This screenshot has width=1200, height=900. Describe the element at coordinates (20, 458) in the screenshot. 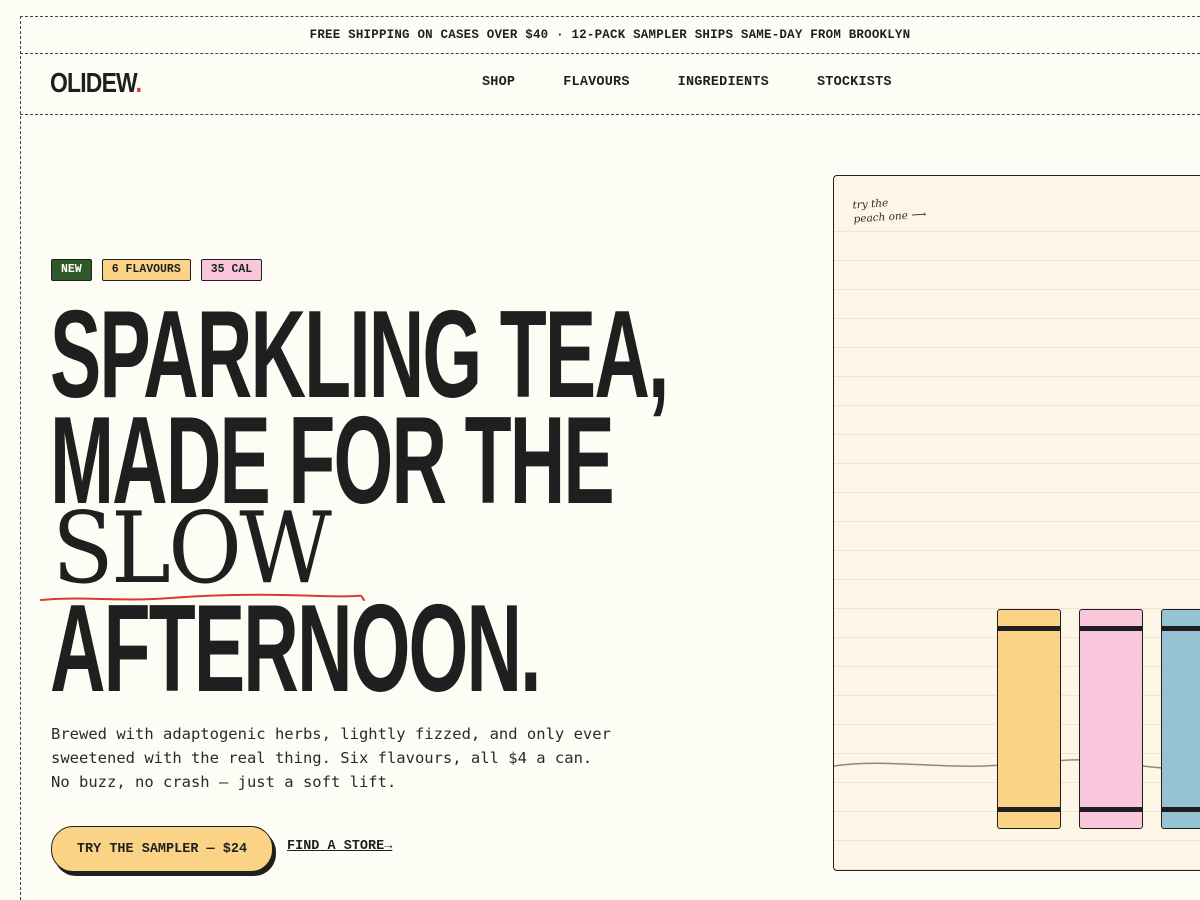

I see `page-frame-border` at that location.